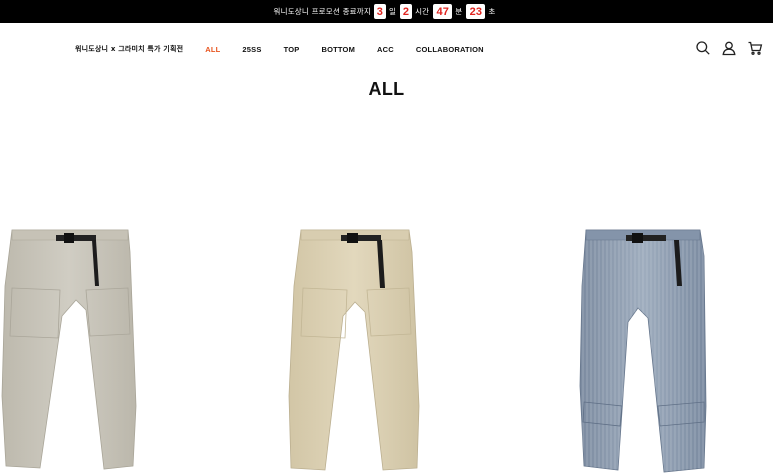 The width and height of the screenshot is (773, 476). I want to click on countdown-days: 3, so click(379, 11).